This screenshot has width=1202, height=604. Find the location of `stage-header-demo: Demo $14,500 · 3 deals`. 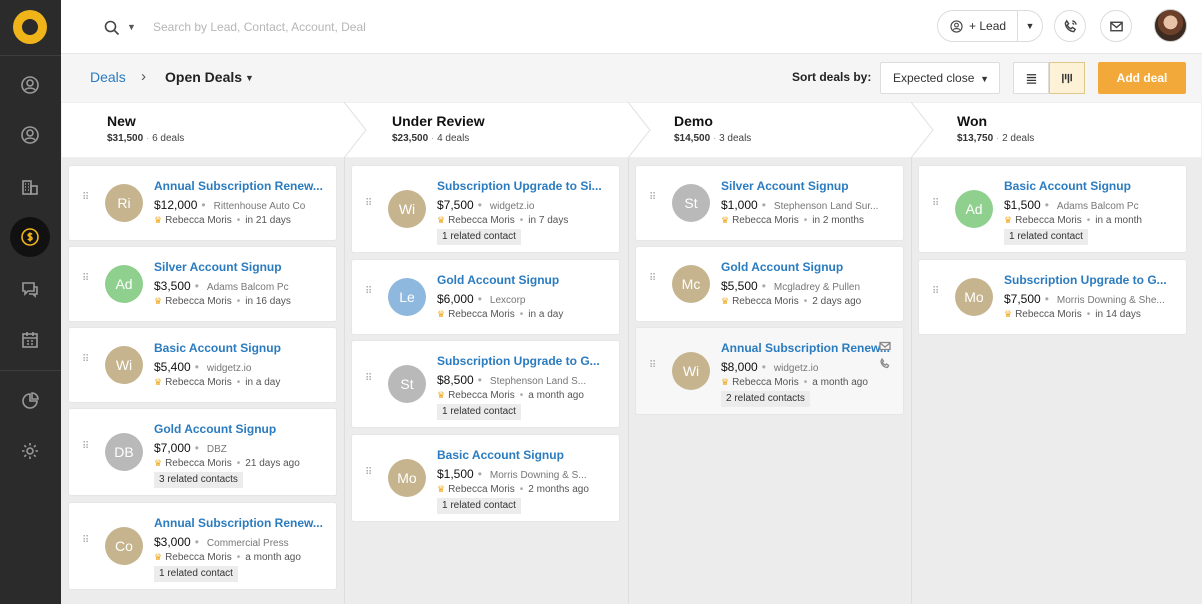

stage-header-demo: Demo $14,500 · 3 deals is located at coordinates (769, 130).